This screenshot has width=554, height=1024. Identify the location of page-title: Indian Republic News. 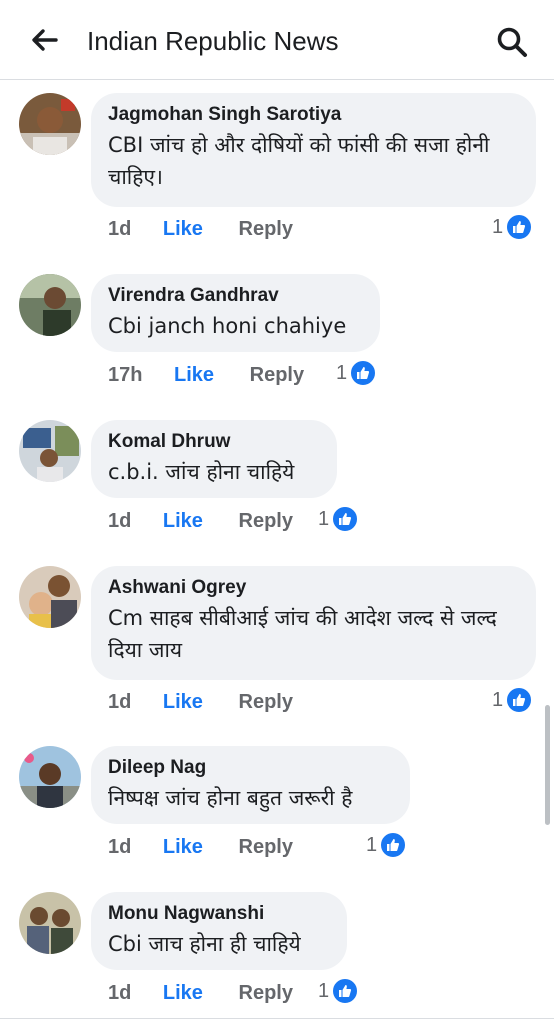
(213, 41).